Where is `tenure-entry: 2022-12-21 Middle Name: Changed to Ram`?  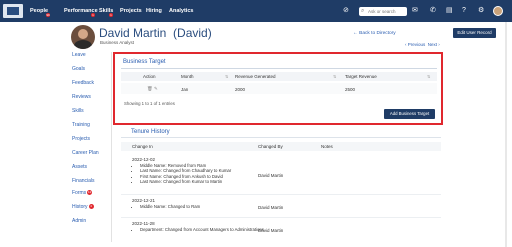 tenure-entry: 2022-12-21 Middle Name: Changed to Ram is located at coordinates (166, 203).